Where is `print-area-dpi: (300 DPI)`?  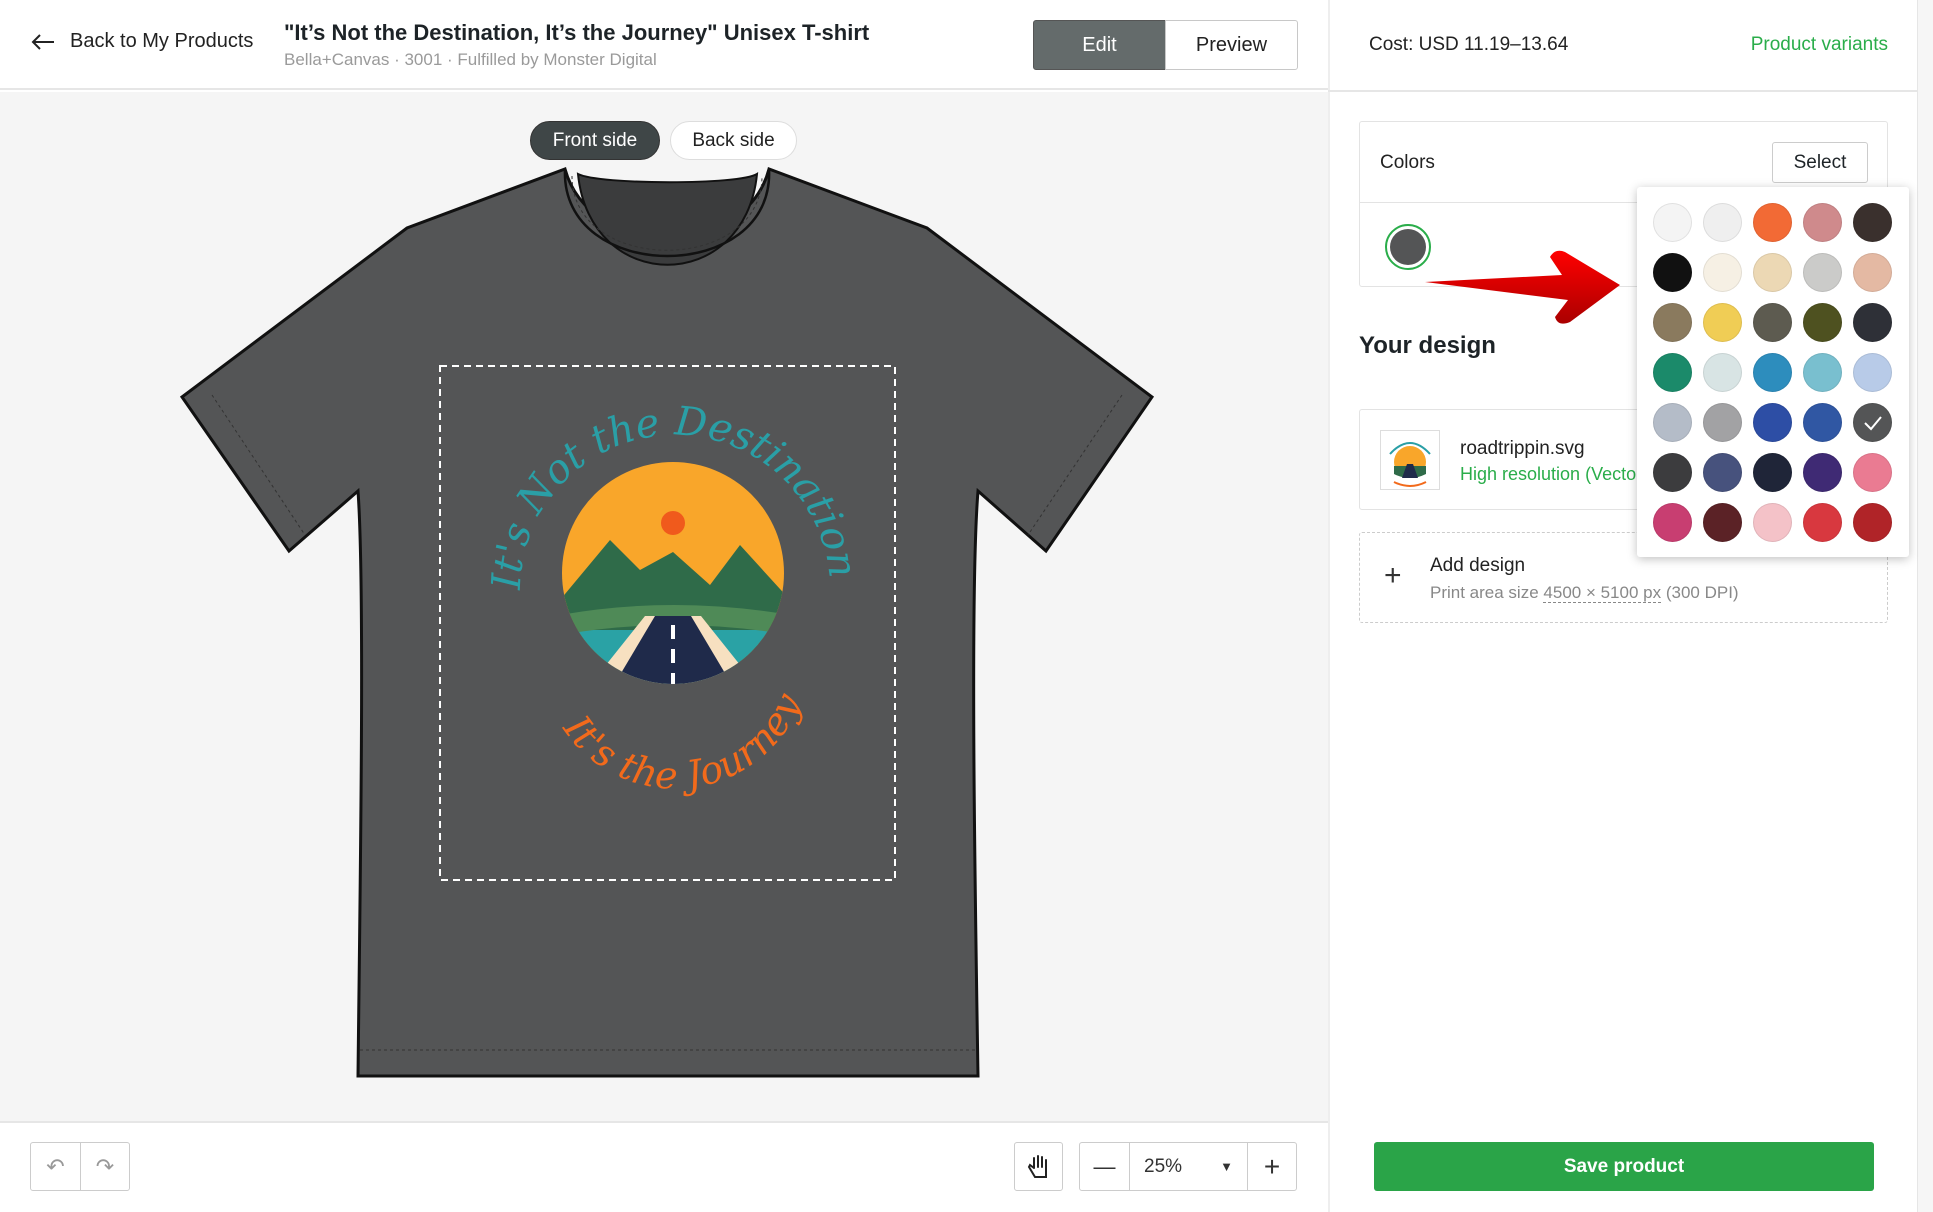
print-area-dpi: (300 DPI) is located at coordinates (1702, 592).